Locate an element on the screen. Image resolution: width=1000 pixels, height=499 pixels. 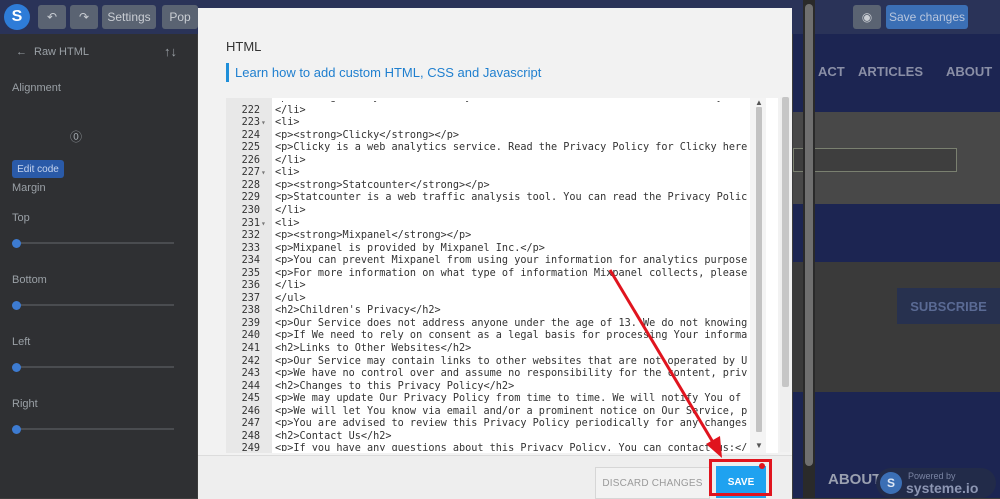
annotation-arrow is located at coordinates (665, 363).